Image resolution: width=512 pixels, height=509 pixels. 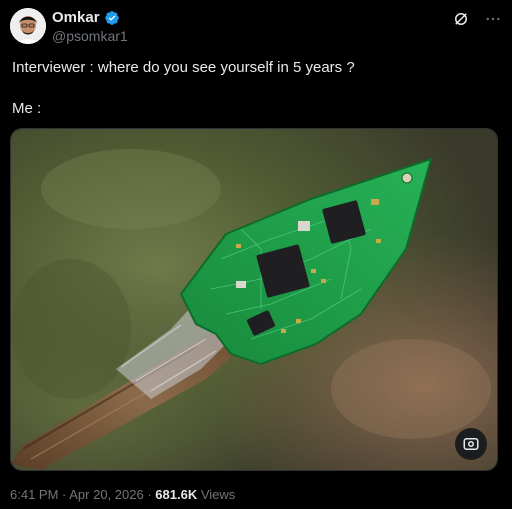 What do you see at coordinates (471, 444) in the screenshot?
I see `image-tools-icon` at bounding box center [471, 444].